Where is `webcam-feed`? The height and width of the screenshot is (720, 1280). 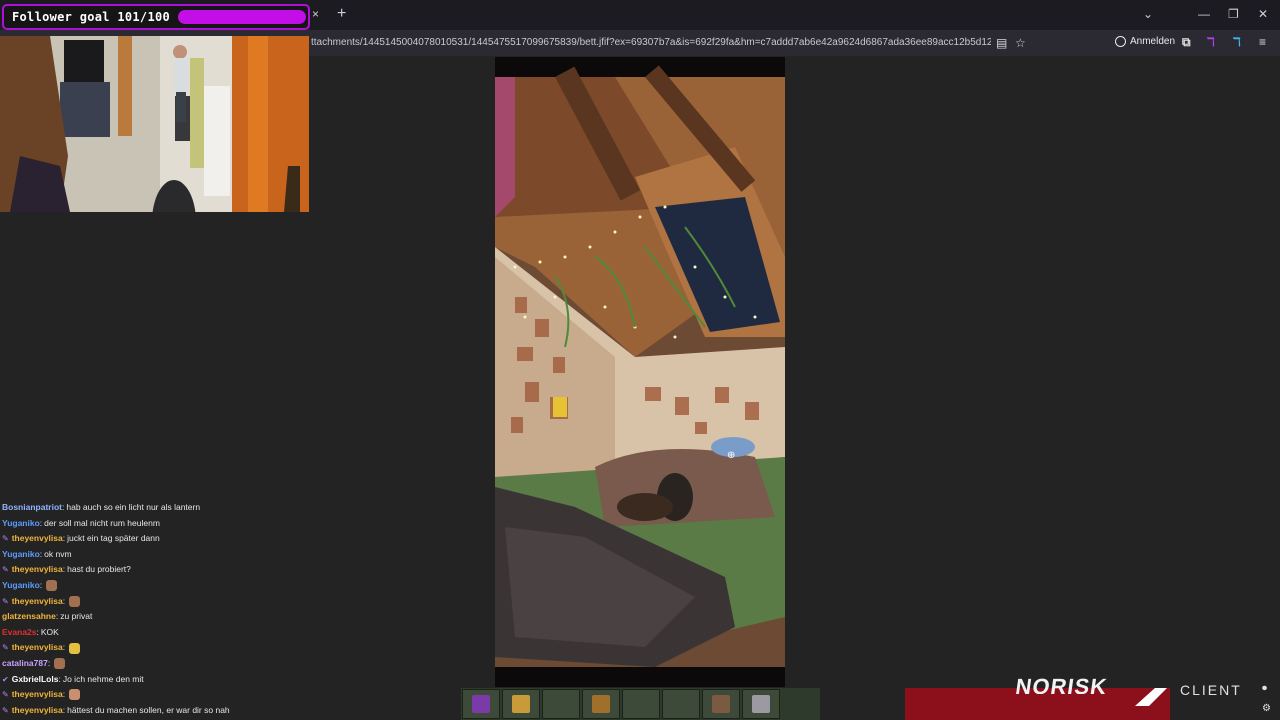 webcam-feed is located at coordinates (154, 124).